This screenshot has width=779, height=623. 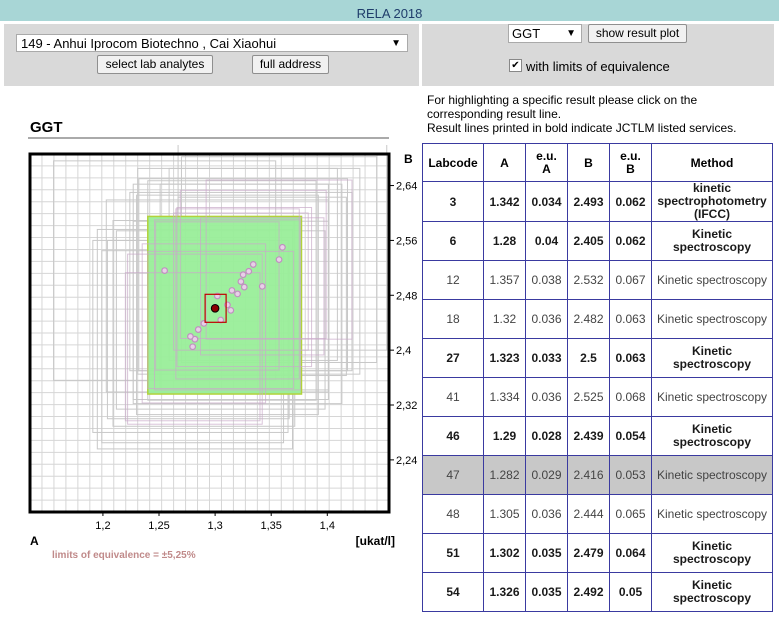 What do you see at coordinates (588, 358) in the screenshot?
I see `cell-b: 2.5` at bounding box center [588, 358].